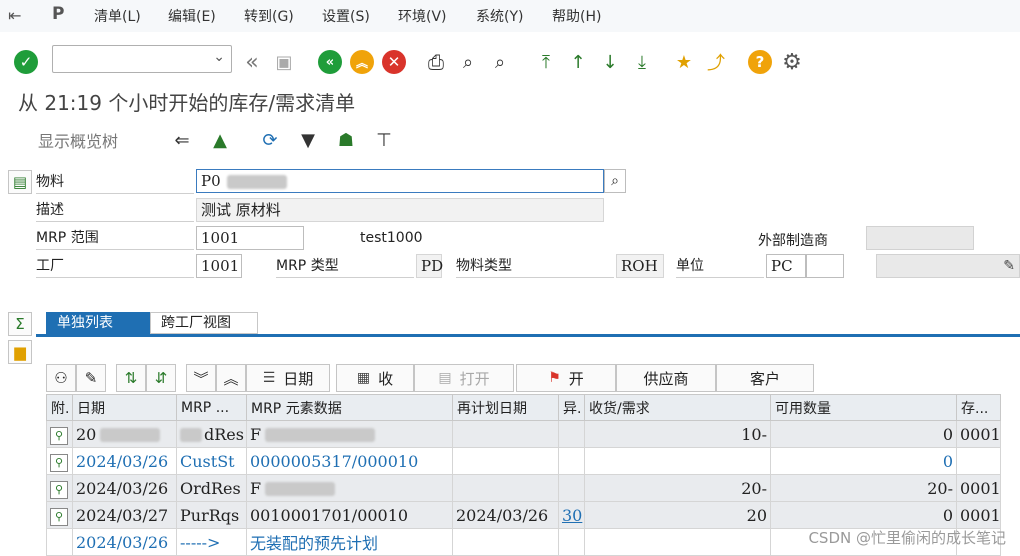 The width and height of the screenshot is (1020, 556). What do you see at coordinates (792, 62) in the screenshot?
I see `gear-icon: ⚙` at bounding box center [792, 62].